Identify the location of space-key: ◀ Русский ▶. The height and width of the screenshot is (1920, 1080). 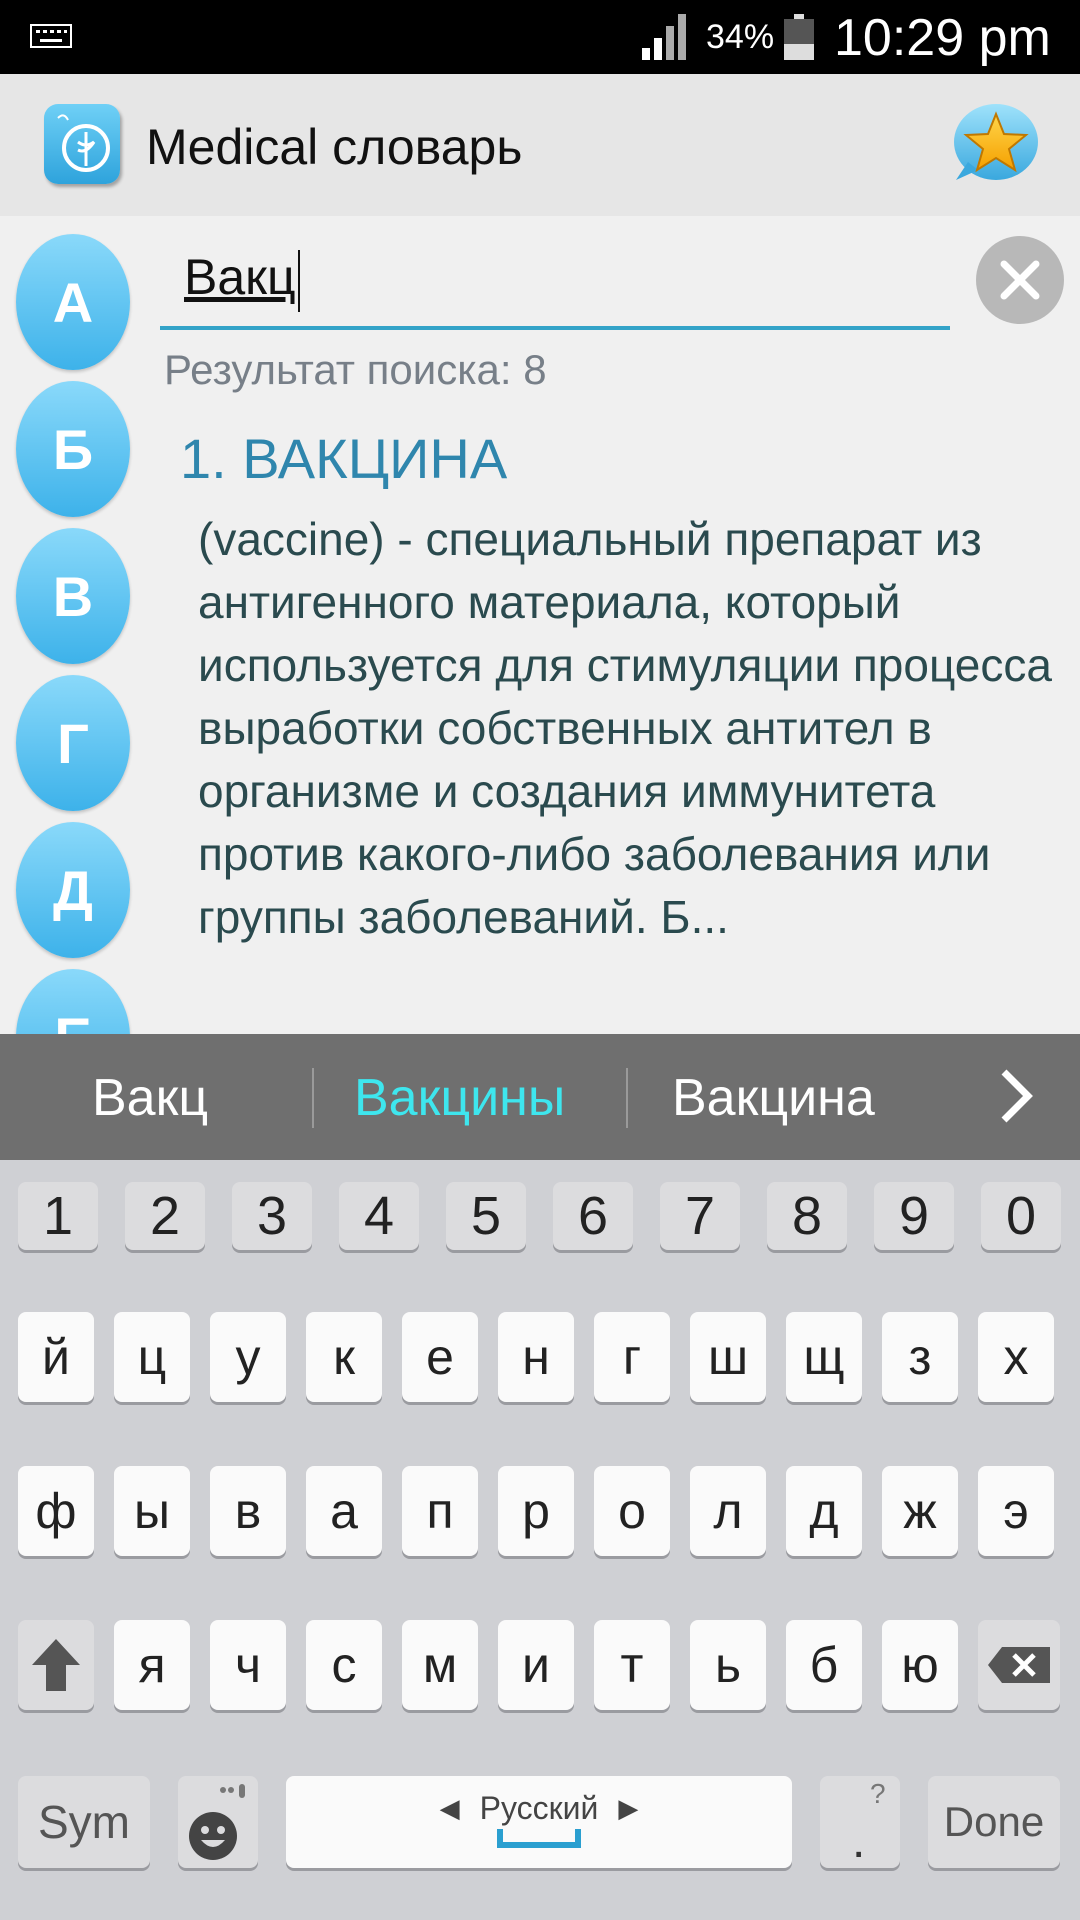
(539, 1822).